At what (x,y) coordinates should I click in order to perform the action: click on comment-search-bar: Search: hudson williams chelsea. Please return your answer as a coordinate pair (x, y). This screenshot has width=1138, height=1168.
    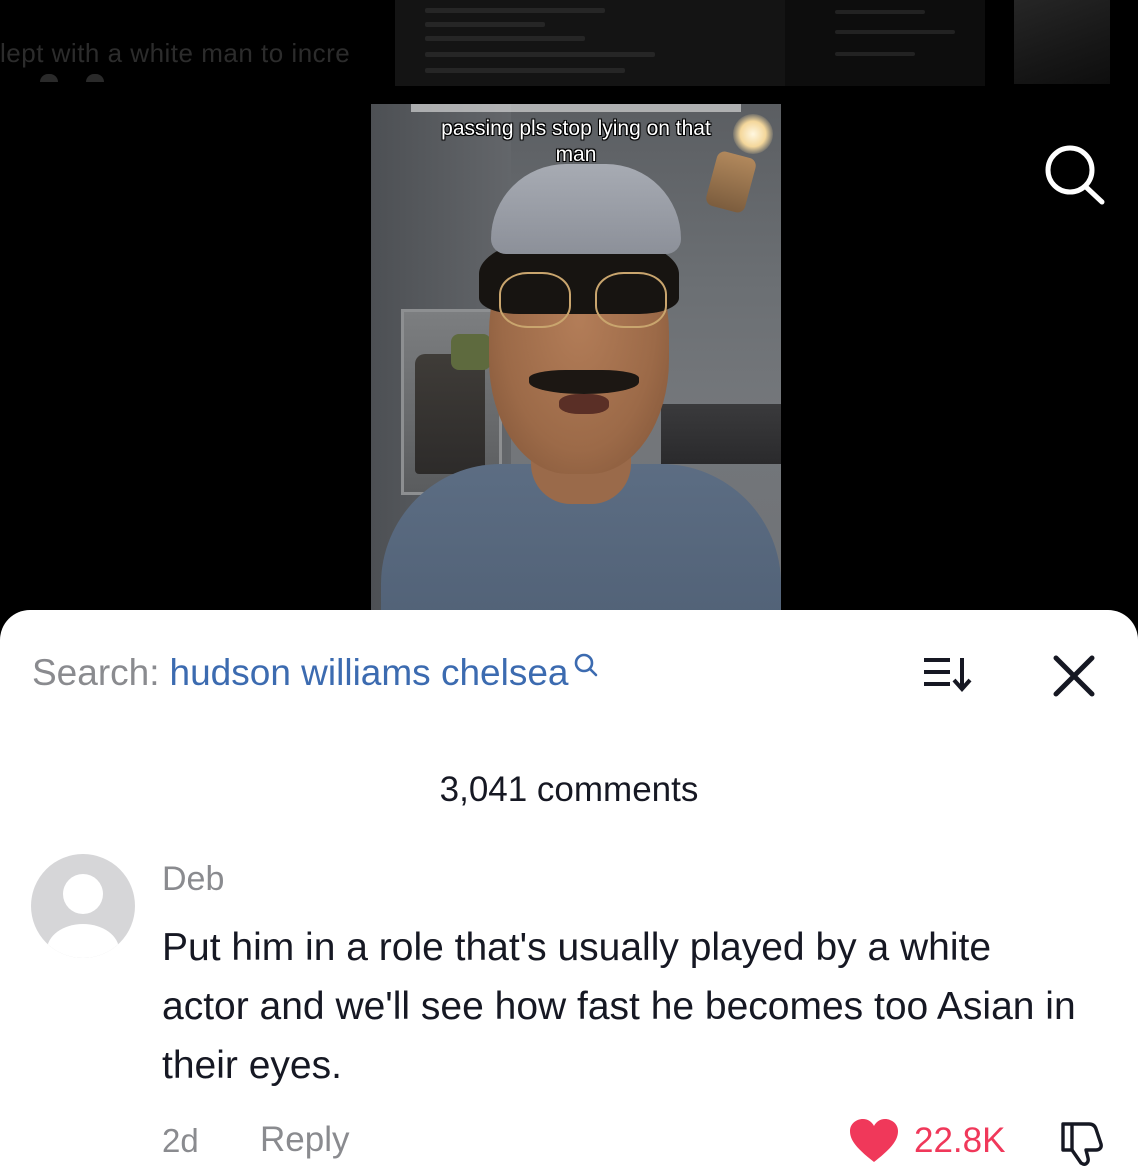
    Looking at the image, I should click on (315, 673).